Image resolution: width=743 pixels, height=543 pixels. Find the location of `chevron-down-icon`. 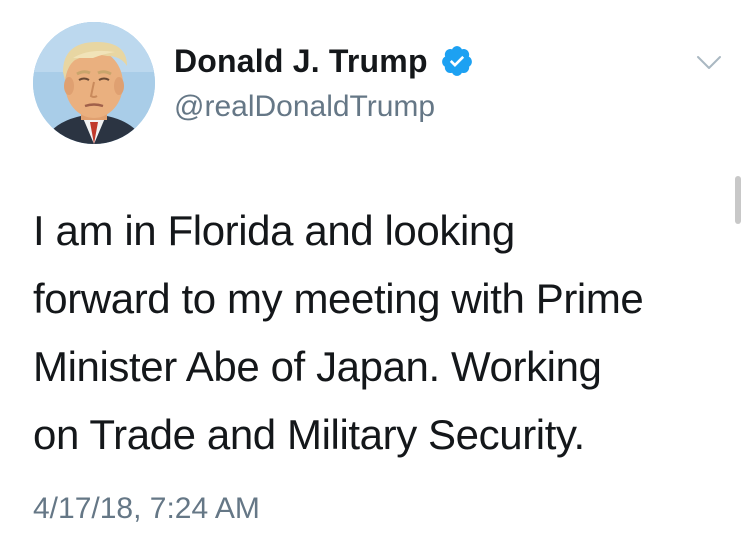

chevron-down-icon is located at coordinates (709, 63).